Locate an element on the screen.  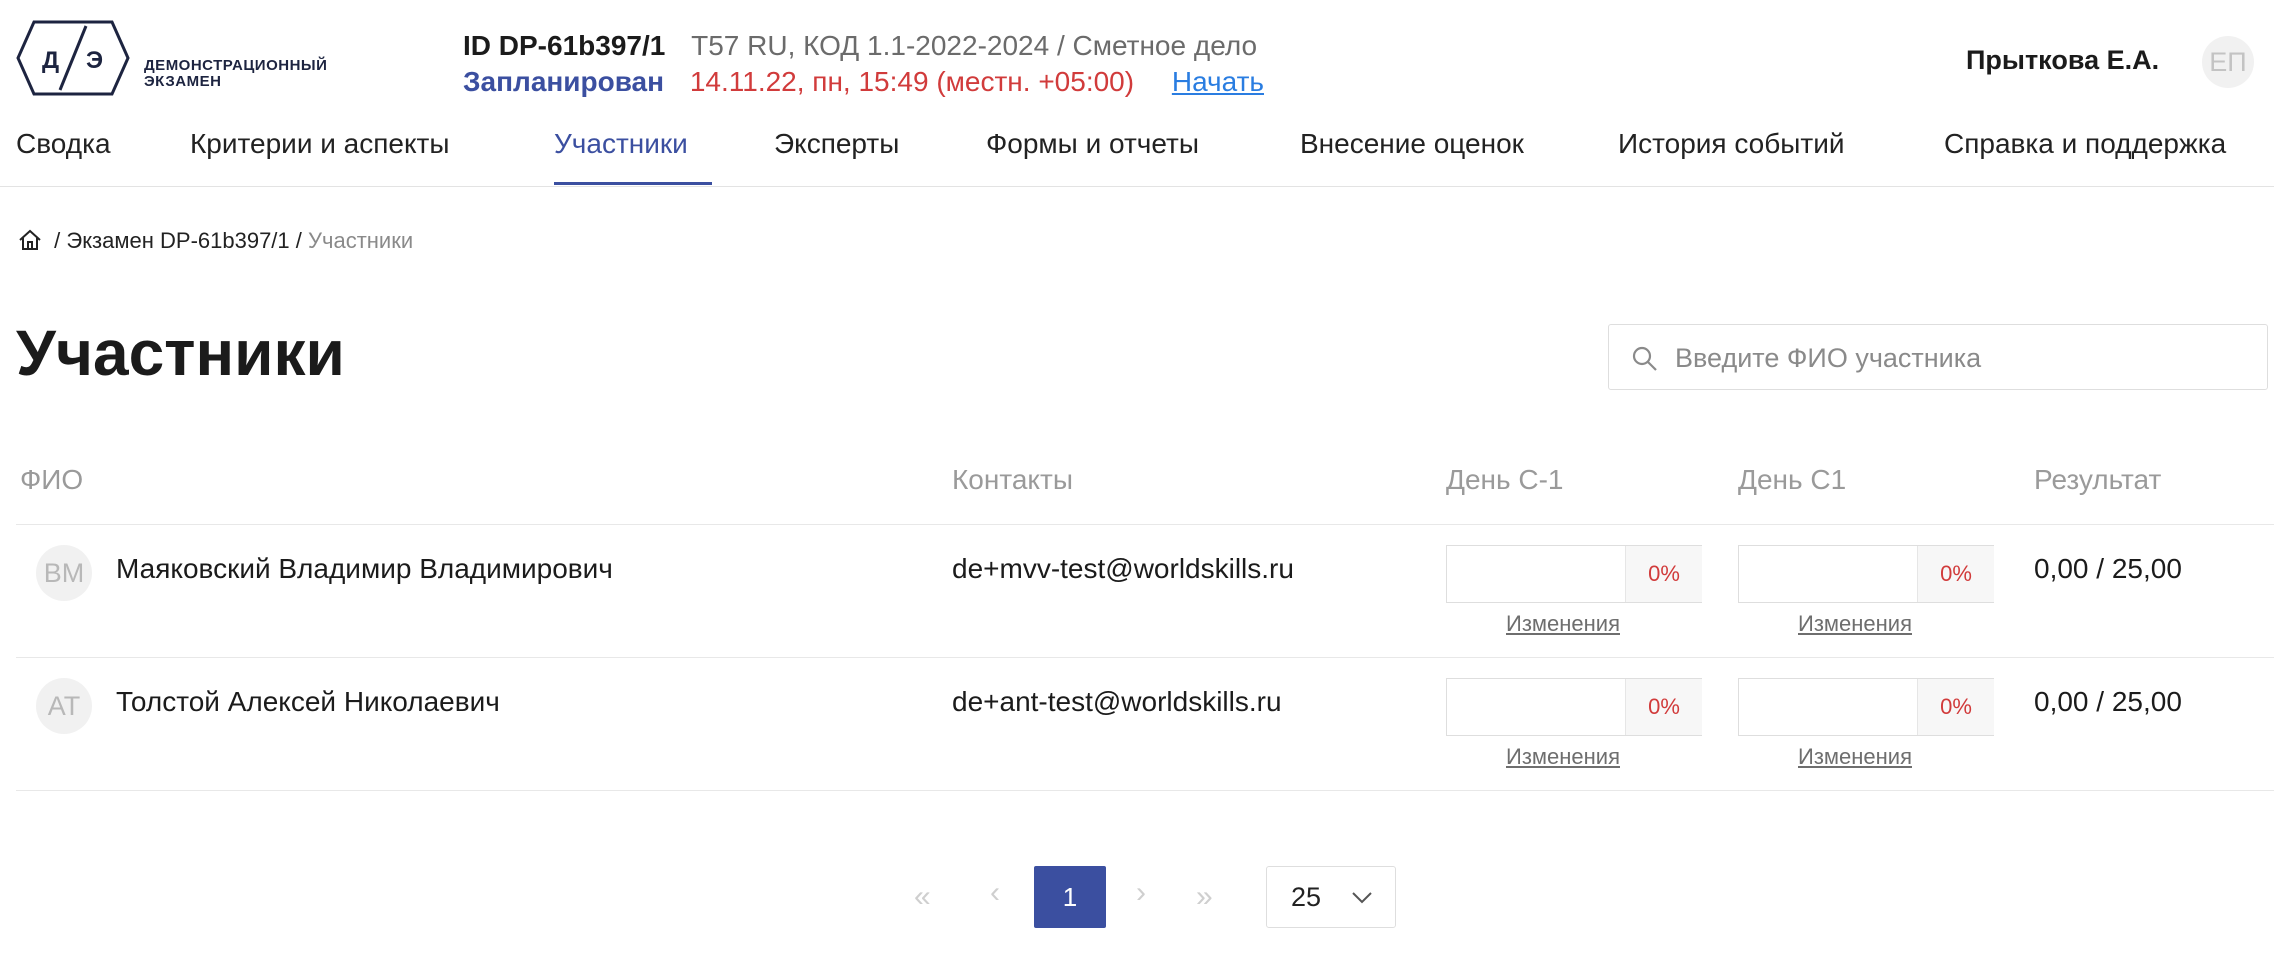
avatar: АТ is located at coordinates (64, 706).